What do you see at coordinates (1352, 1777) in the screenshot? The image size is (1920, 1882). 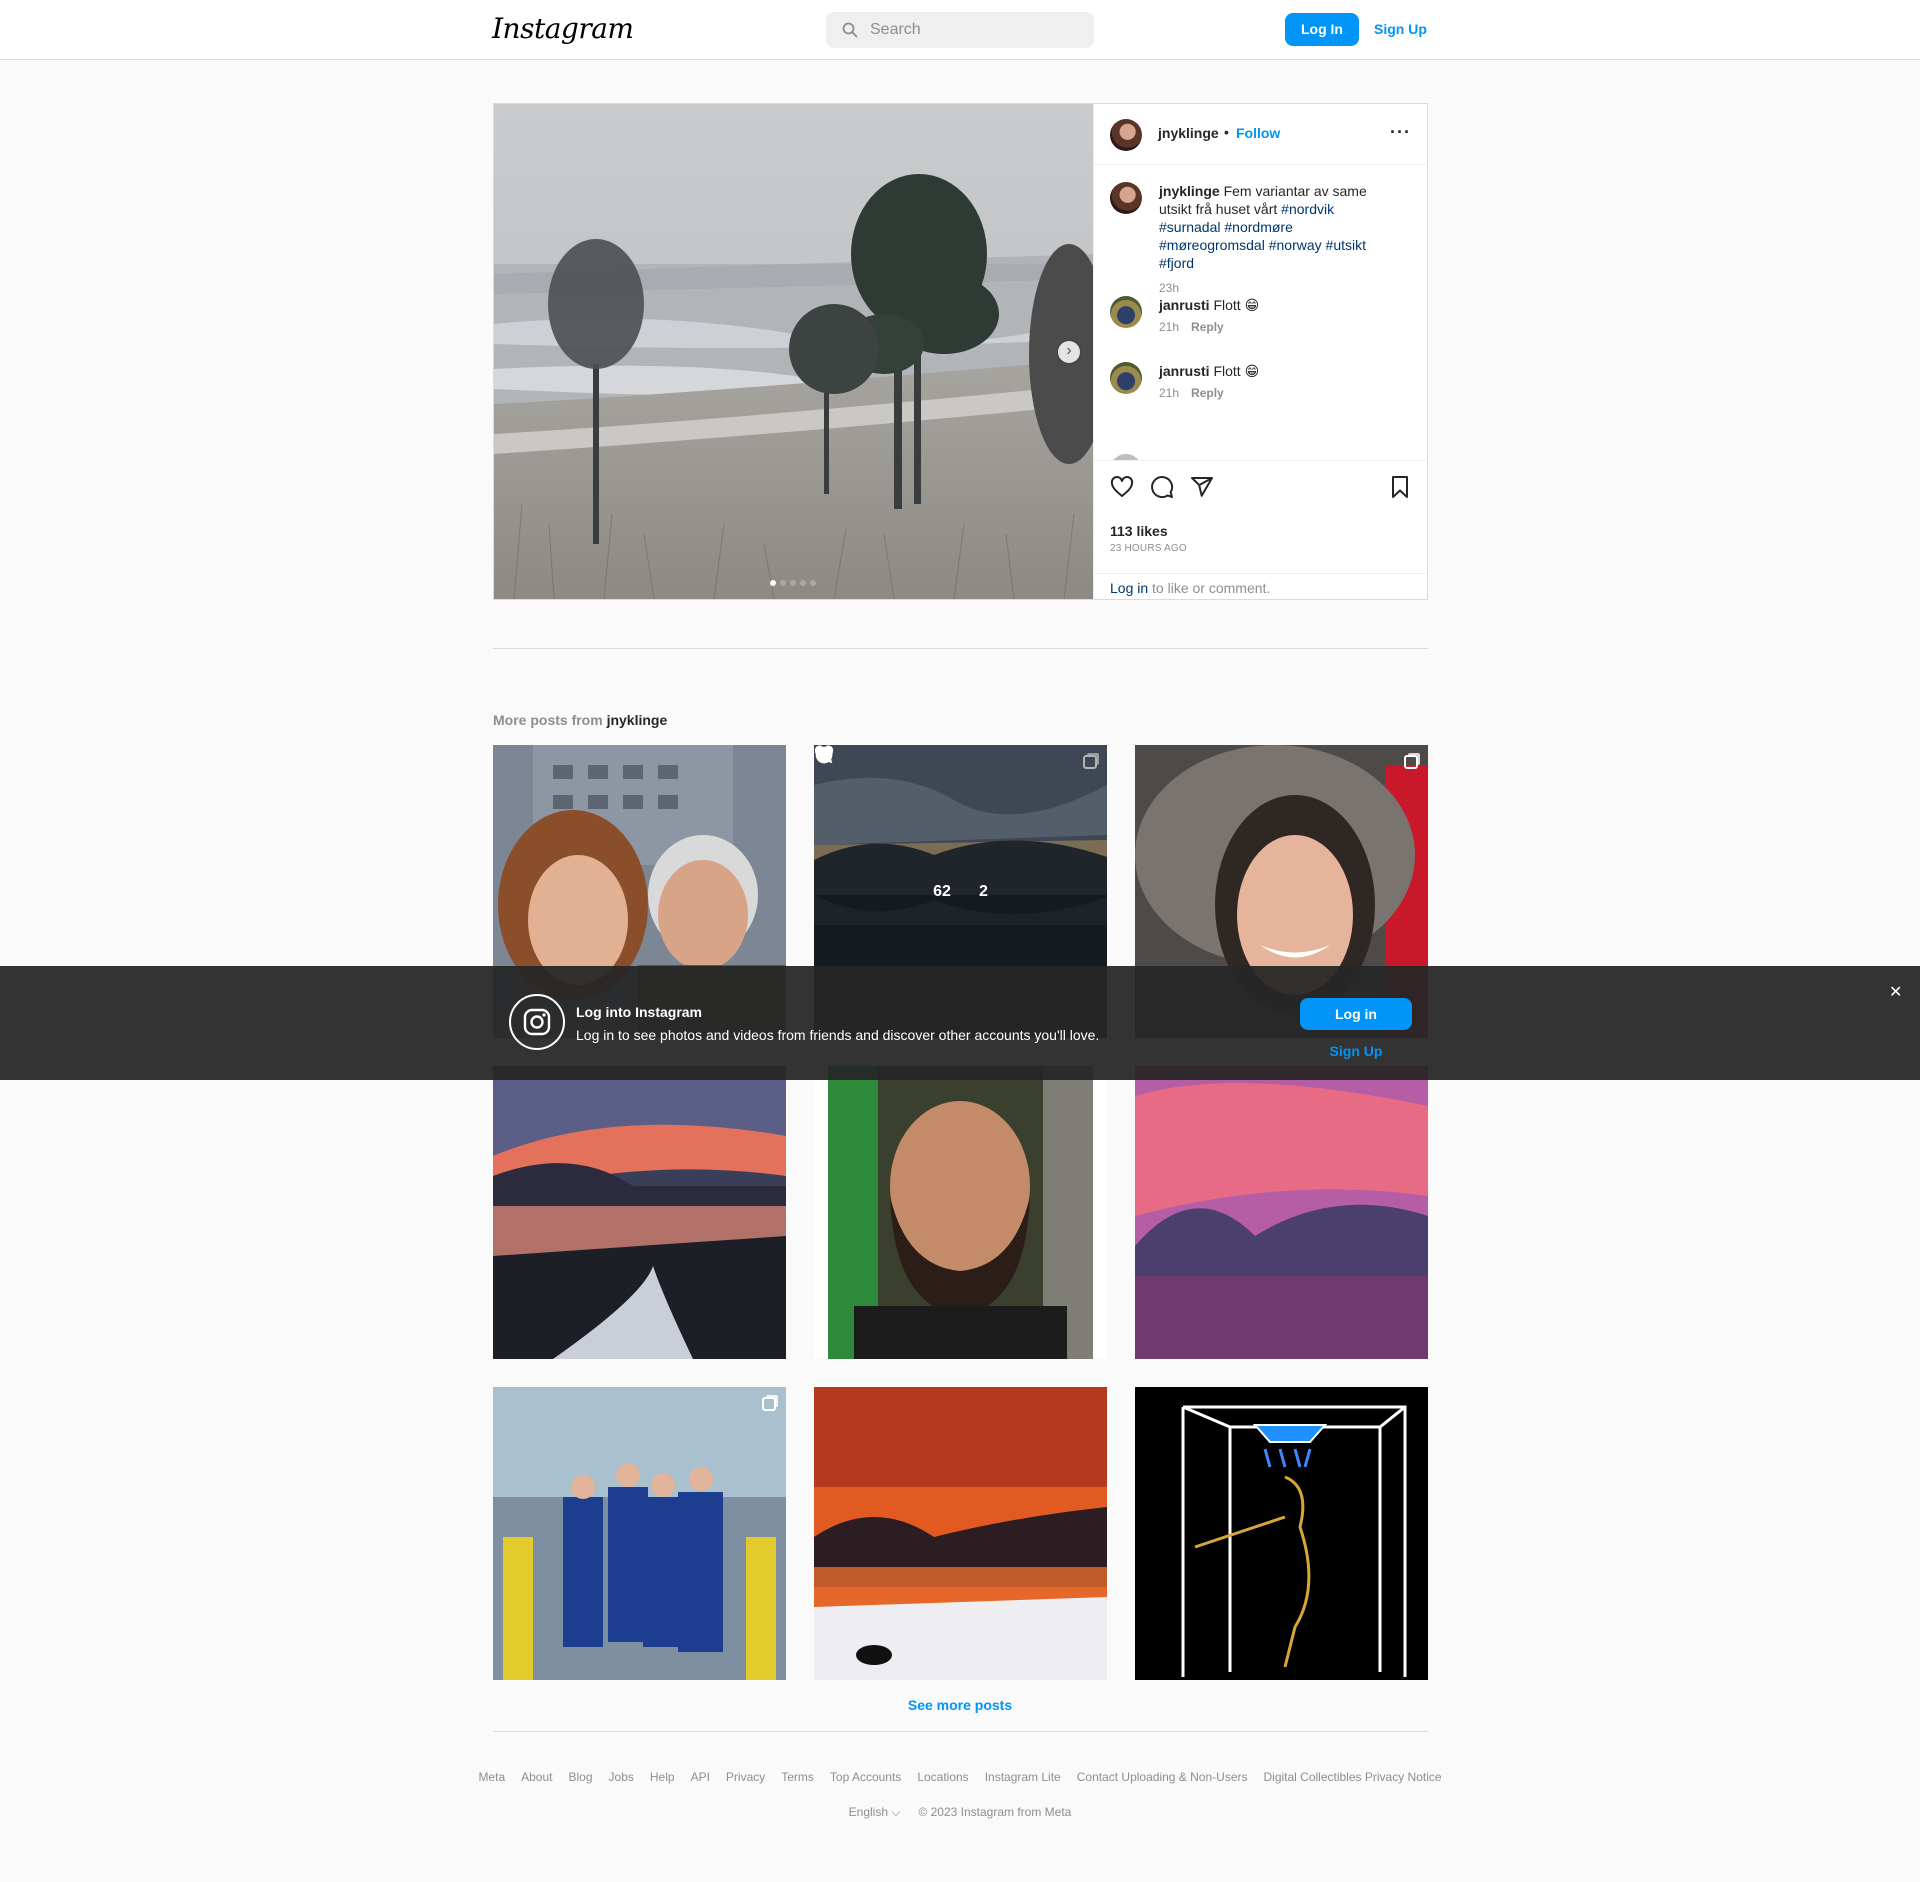 I see `footer-link-digital-collectibles: Digital Collectibles Privacy Notice` at bounding box center [1352, 1777].